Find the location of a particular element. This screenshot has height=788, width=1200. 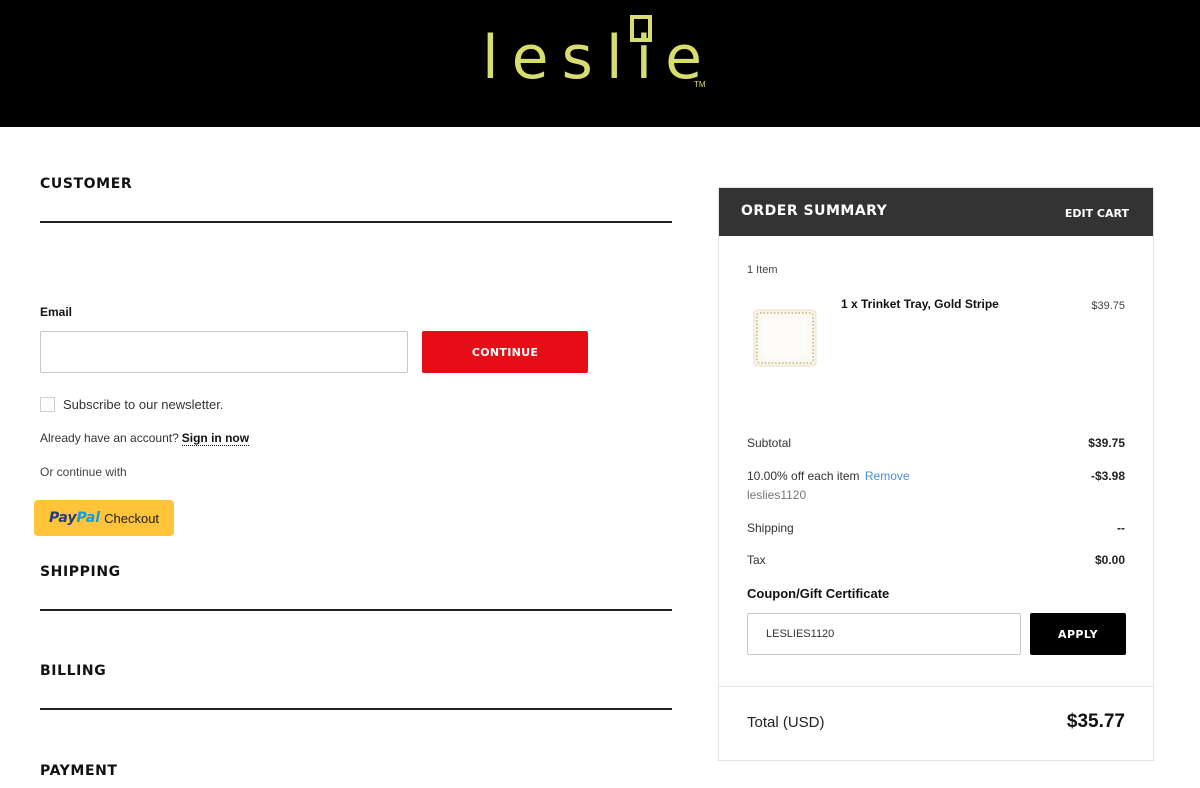

newsletter-option: Subscribe to our newsletter. is located at coordinates (131, 404).